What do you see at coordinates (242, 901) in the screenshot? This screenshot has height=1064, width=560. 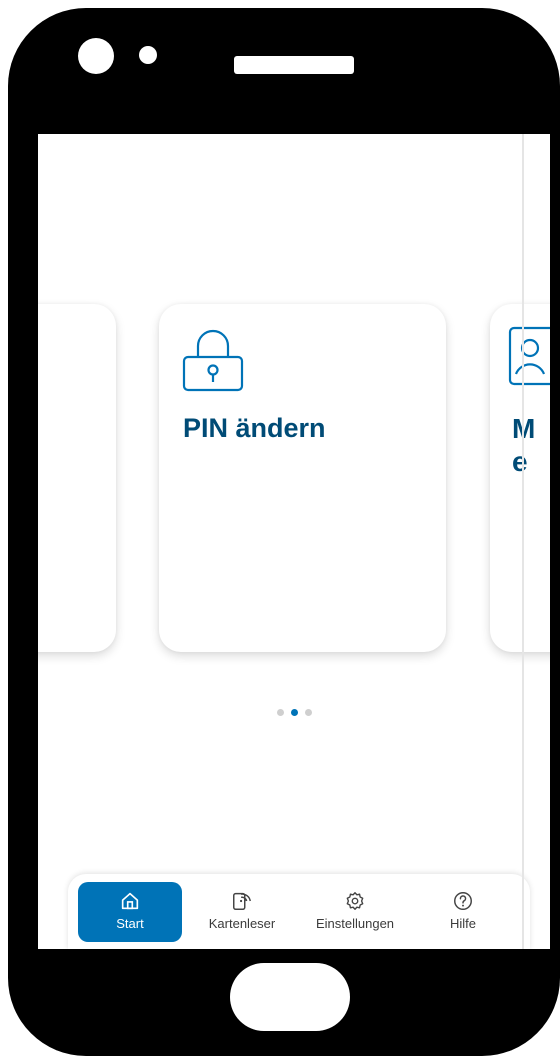 I see `card-reader-icon` at bounding box center [242, 901].